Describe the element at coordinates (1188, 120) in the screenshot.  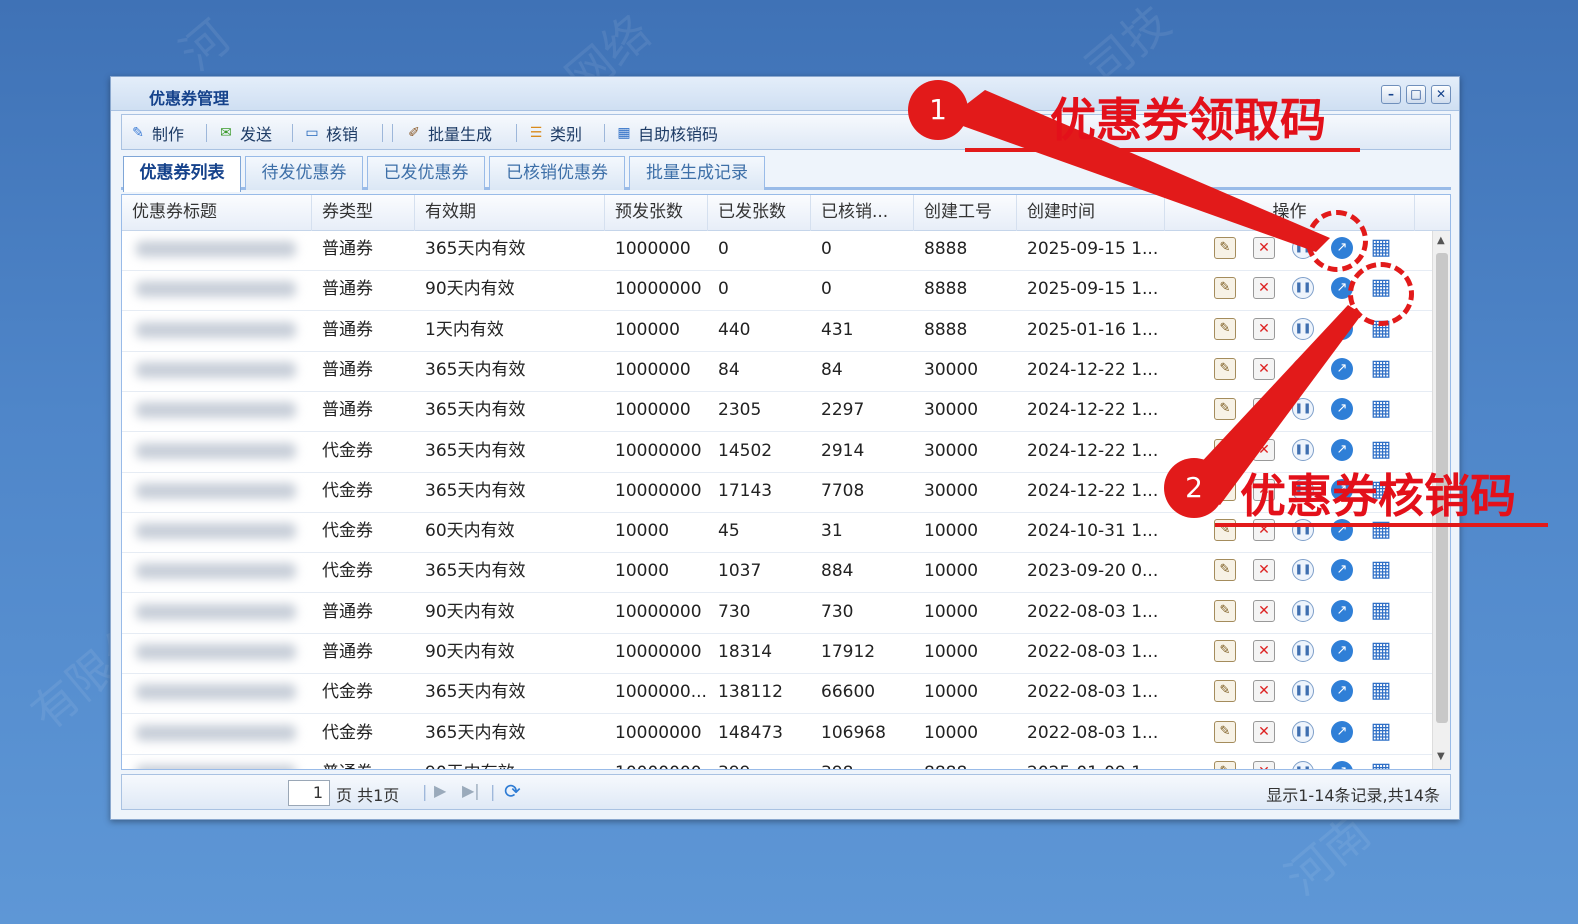
I see `callout-text-1: 优惠券领取码` at that location.